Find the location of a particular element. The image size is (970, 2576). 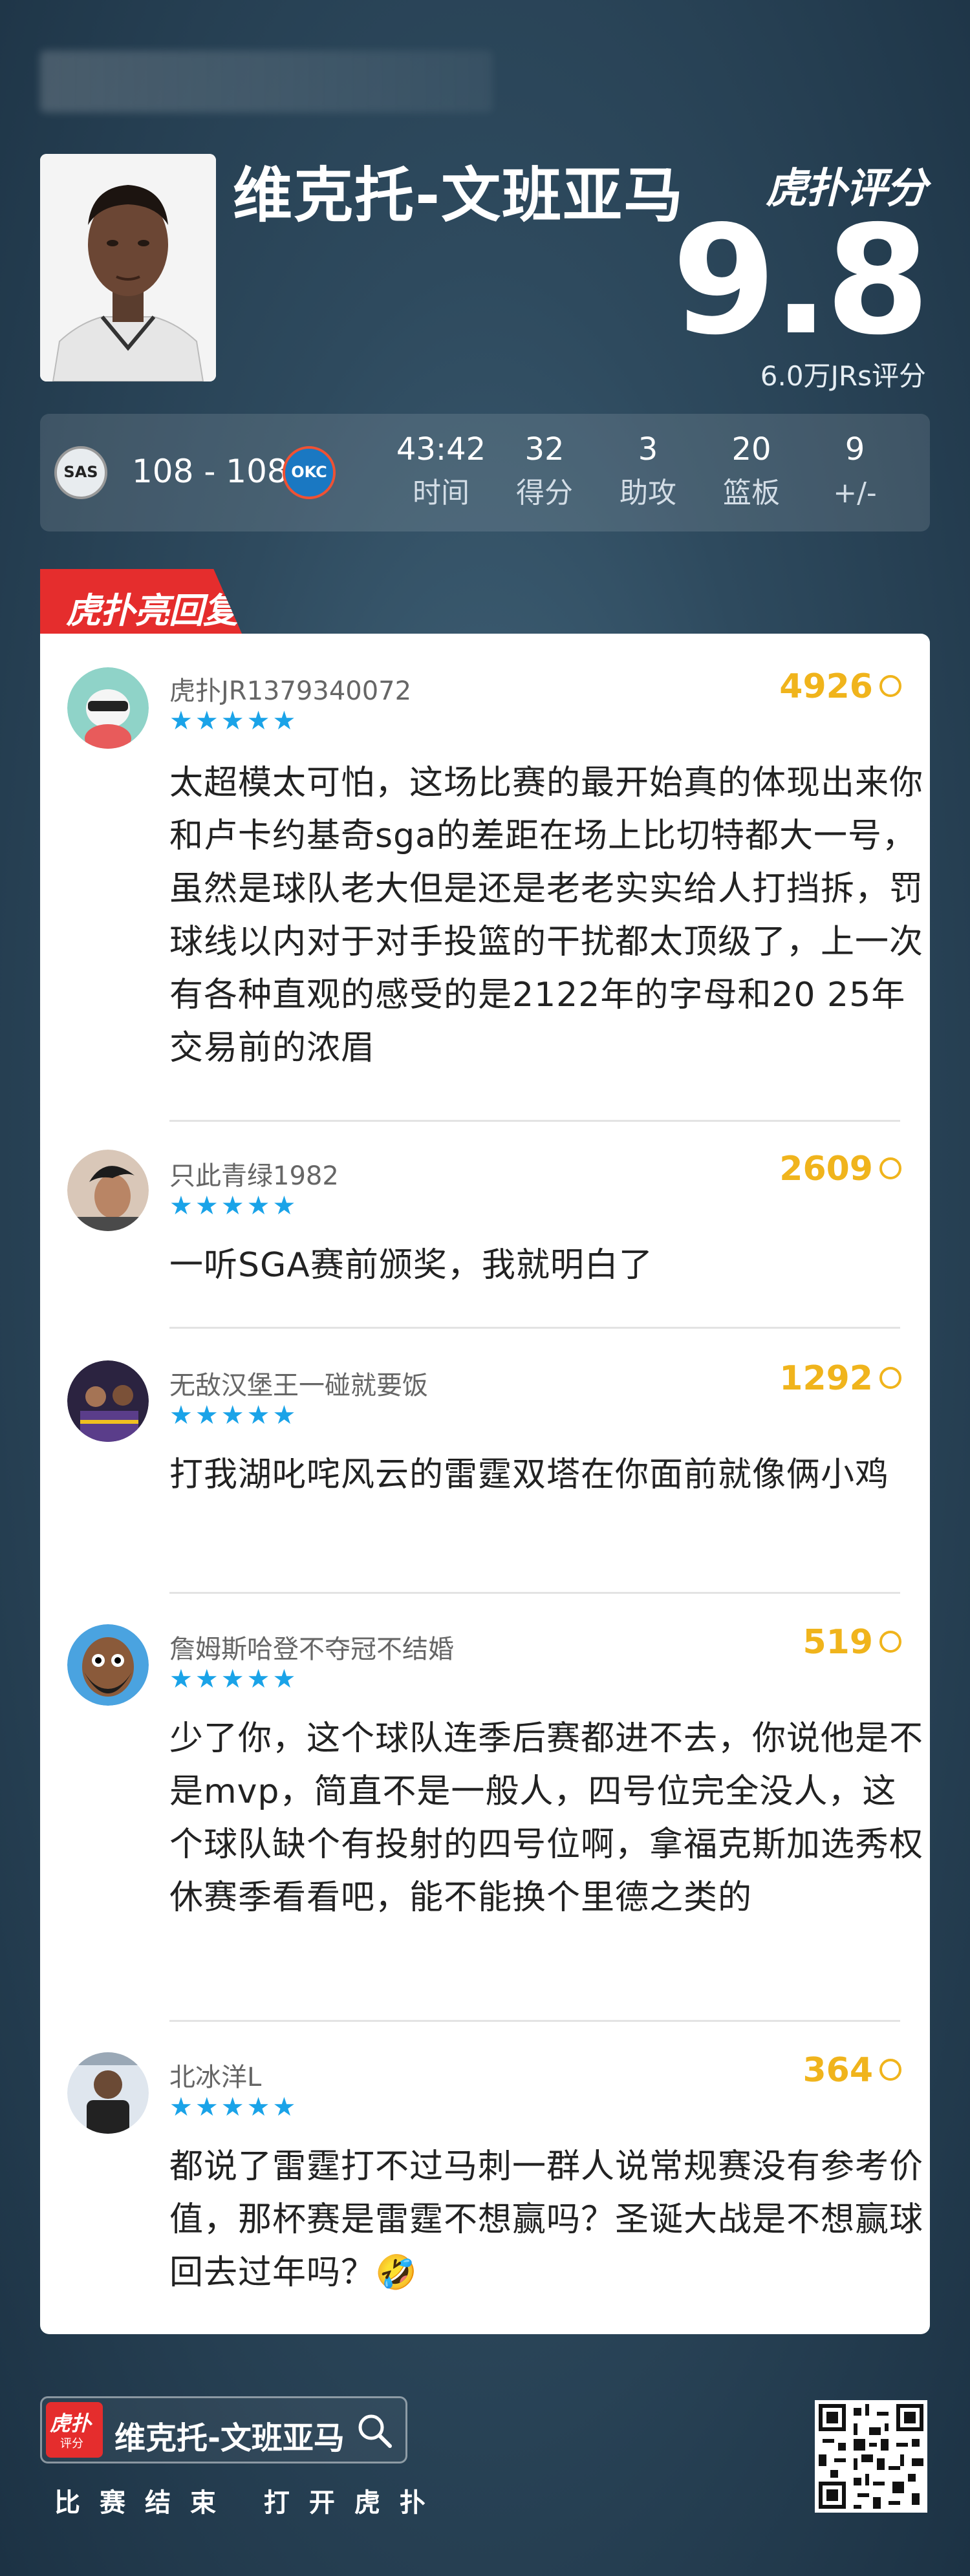

comment-text: 一听SGA赛前颁奖，我就明白了 is located at coordinates (411, 1265).